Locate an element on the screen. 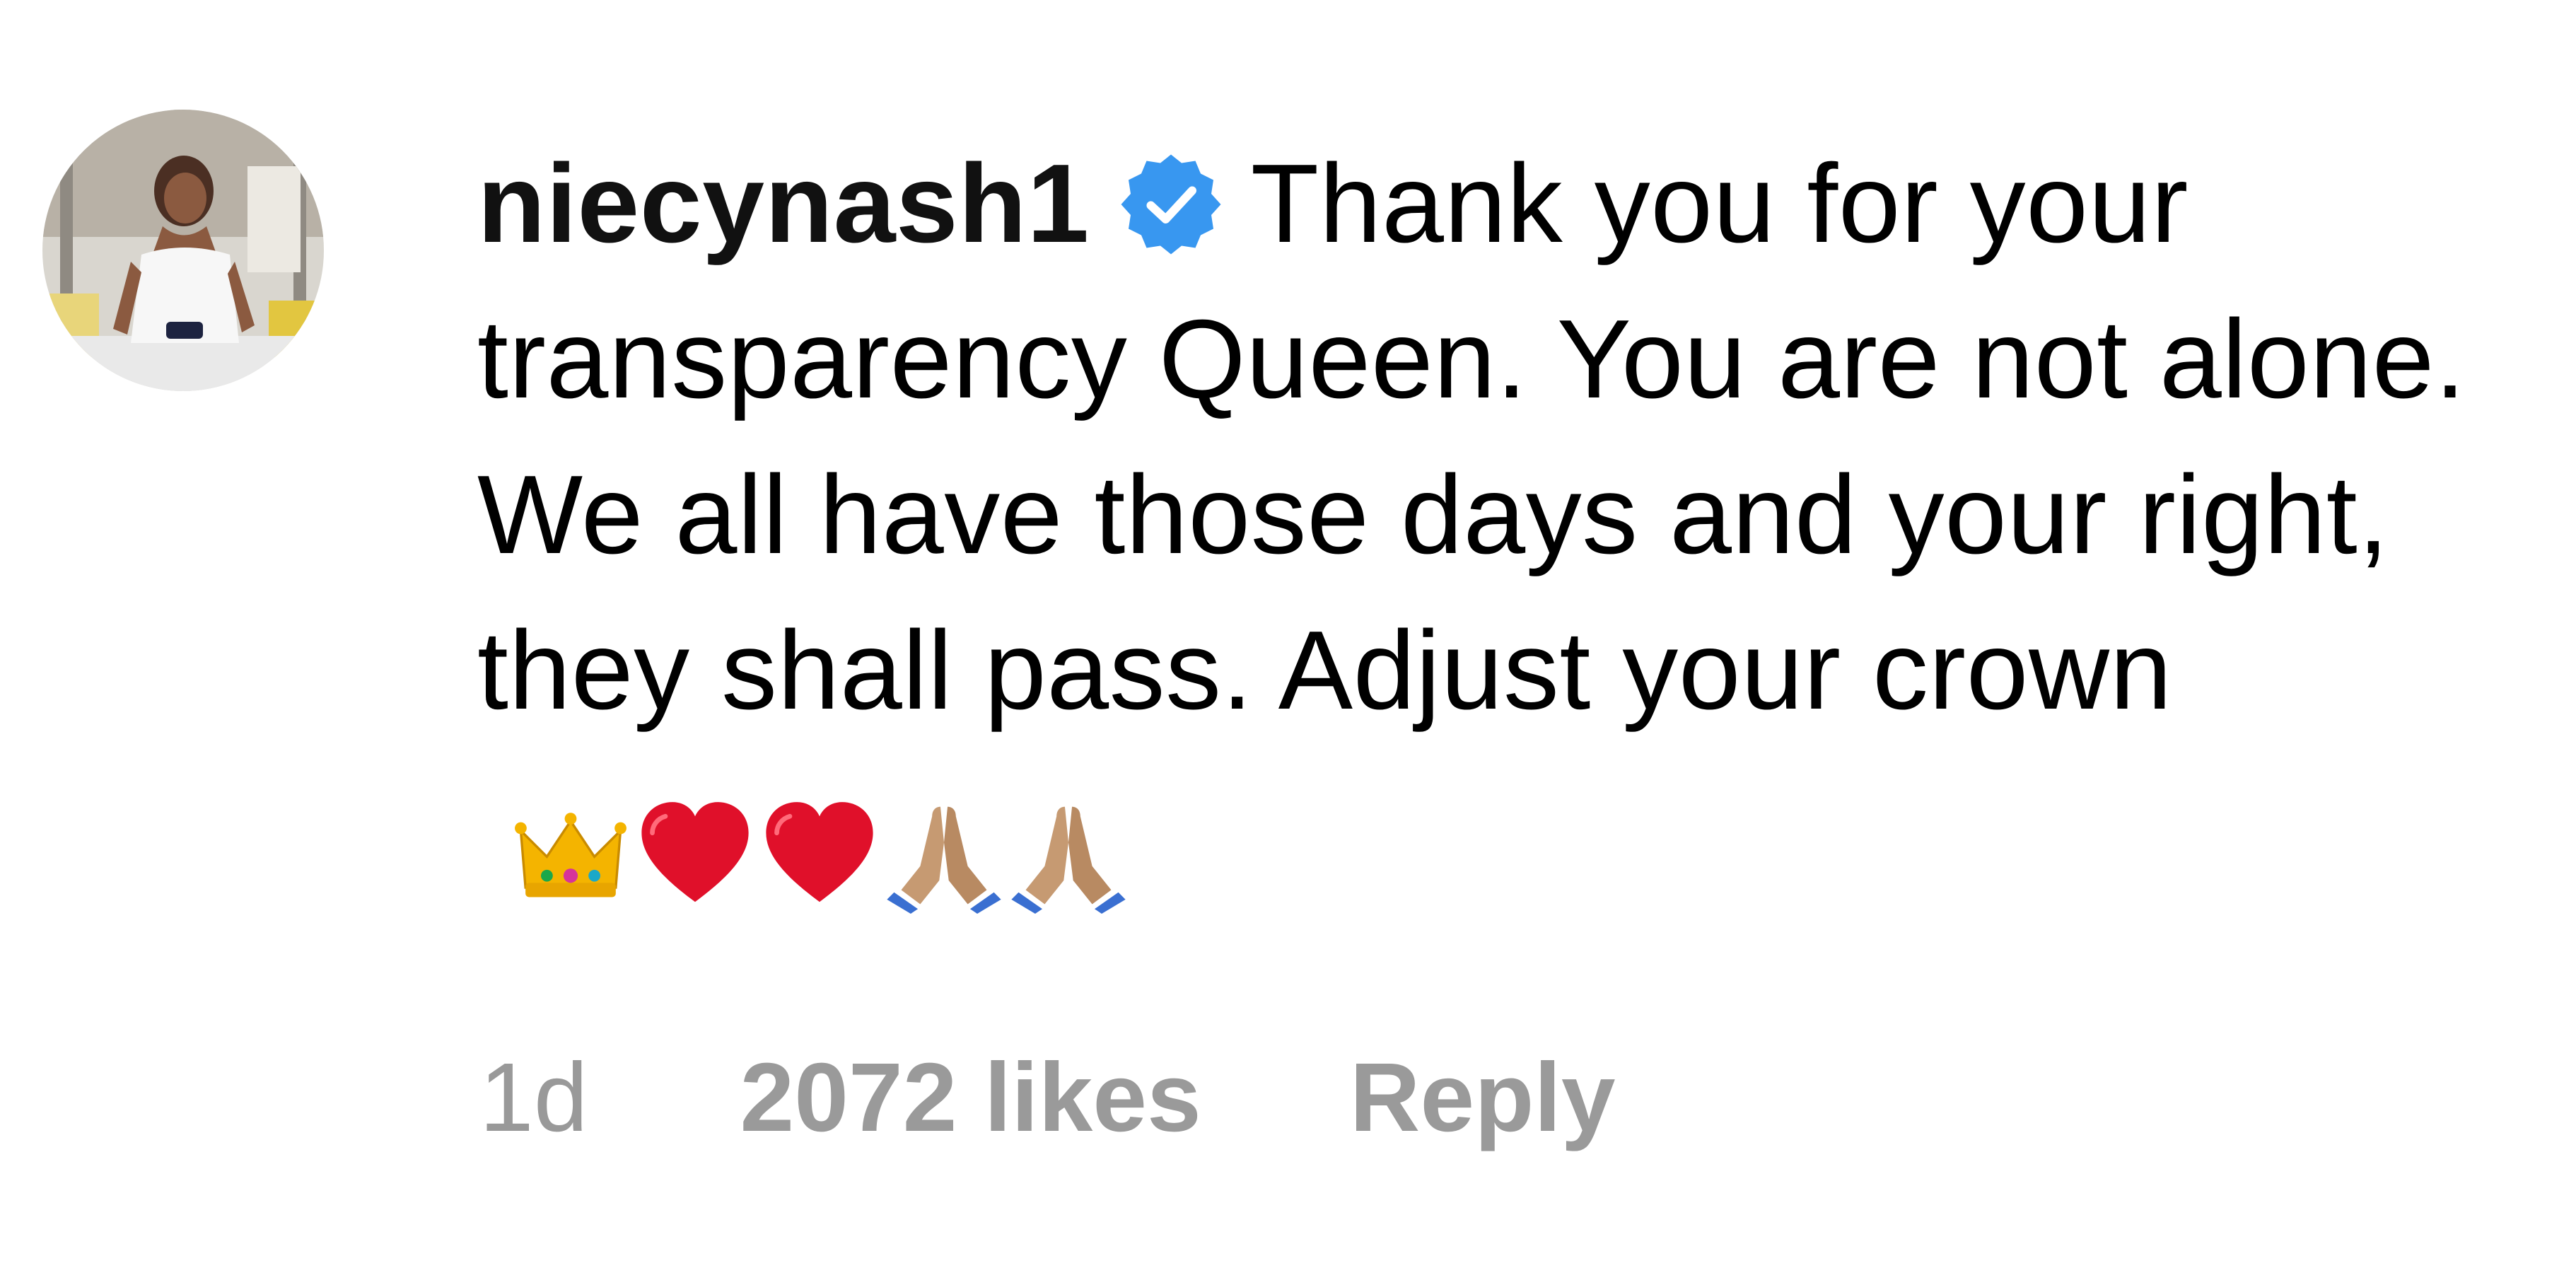 Image resolution: width=2576 pixels, height=1273 pixels. emoji-row is located at coordinates (822, 846).